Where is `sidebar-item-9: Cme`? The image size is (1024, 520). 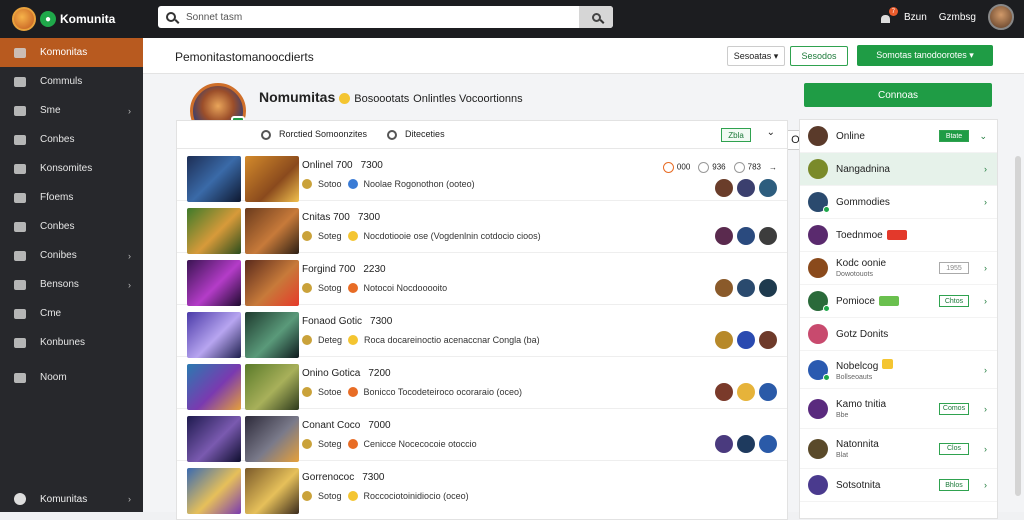
sidebar-item-9: Cme is located at coordinates (71, 313).